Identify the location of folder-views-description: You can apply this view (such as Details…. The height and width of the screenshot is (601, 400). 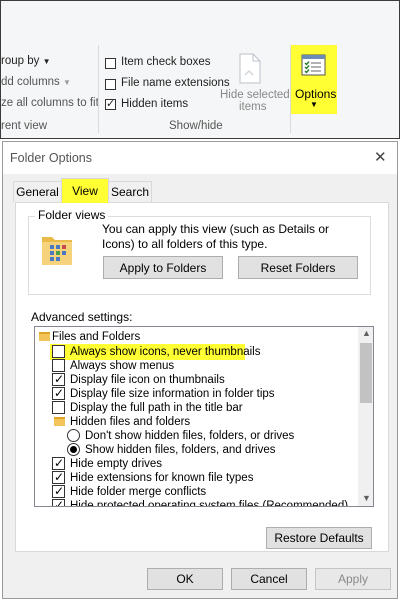
(216, 236).